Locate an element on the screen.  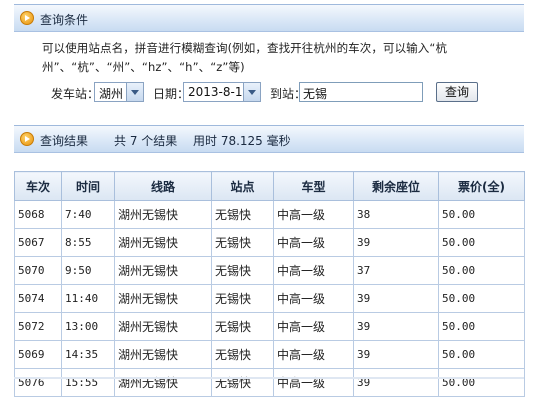
to-station-input: 无锡 is located at coordinates (361, 92).